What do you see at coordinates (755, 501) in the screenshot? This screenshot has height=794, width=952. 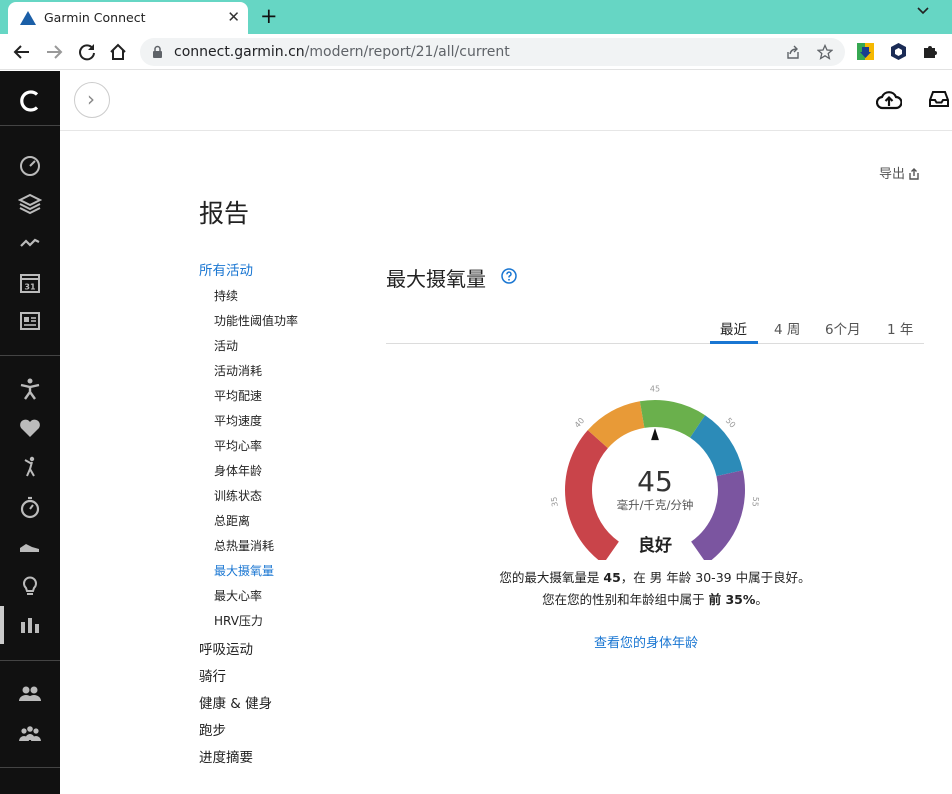 I see `gauge-tick-label: 55` at bounding box center [755, 501].